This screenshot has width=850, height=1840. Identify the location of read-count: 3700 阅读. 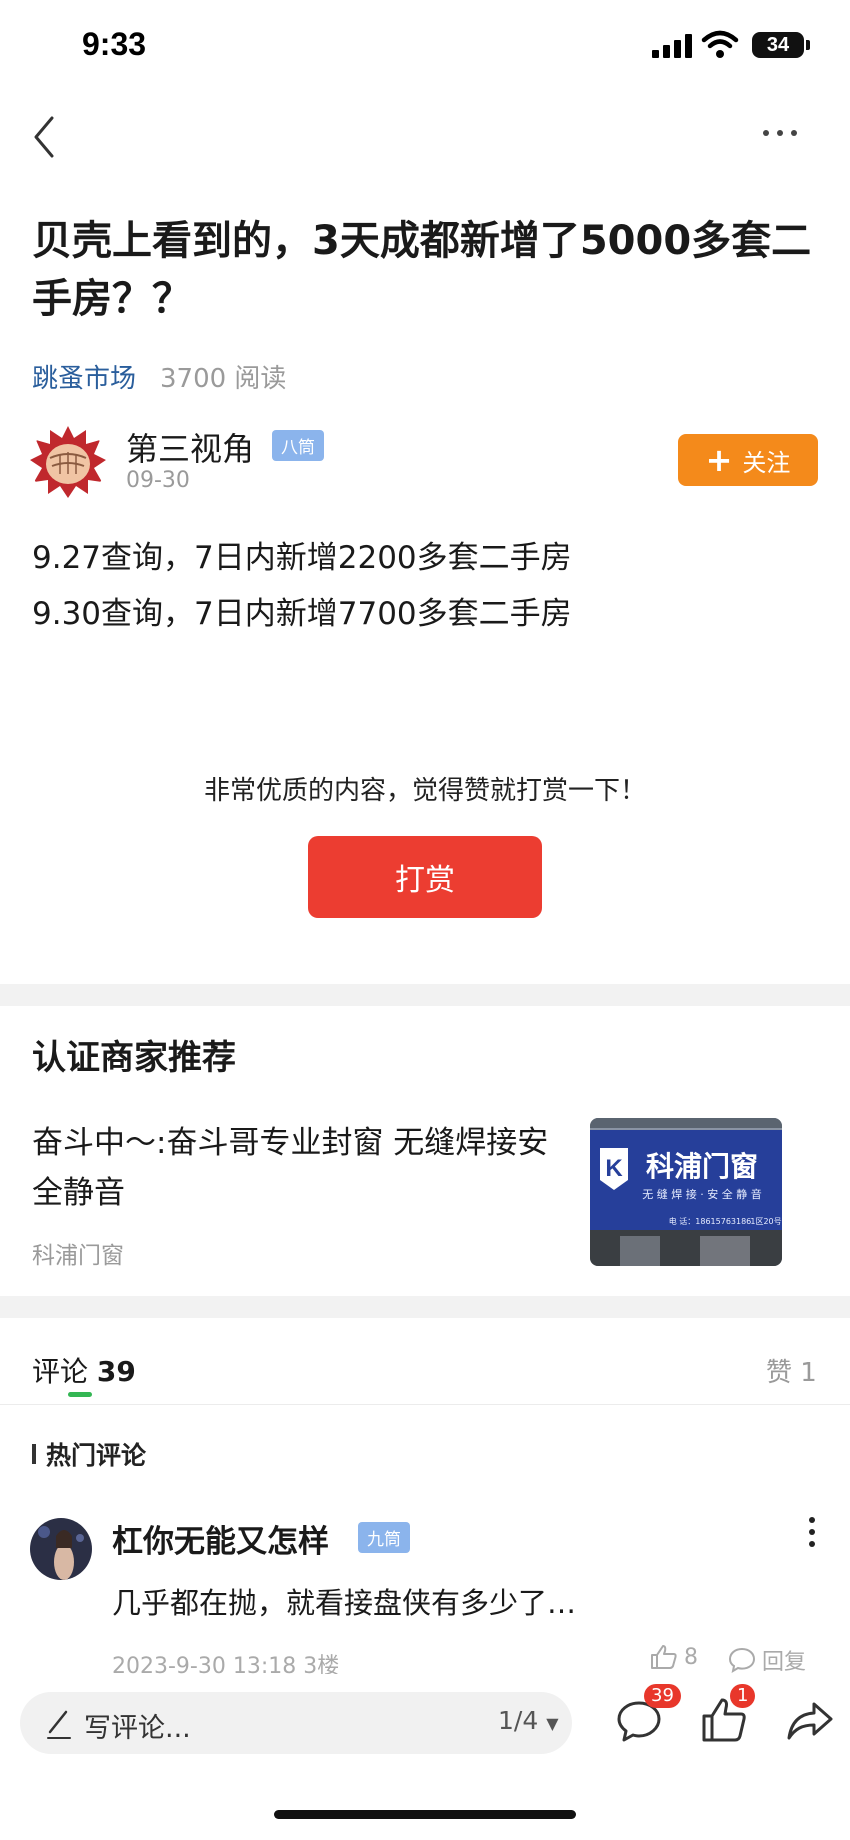
(223, 379).